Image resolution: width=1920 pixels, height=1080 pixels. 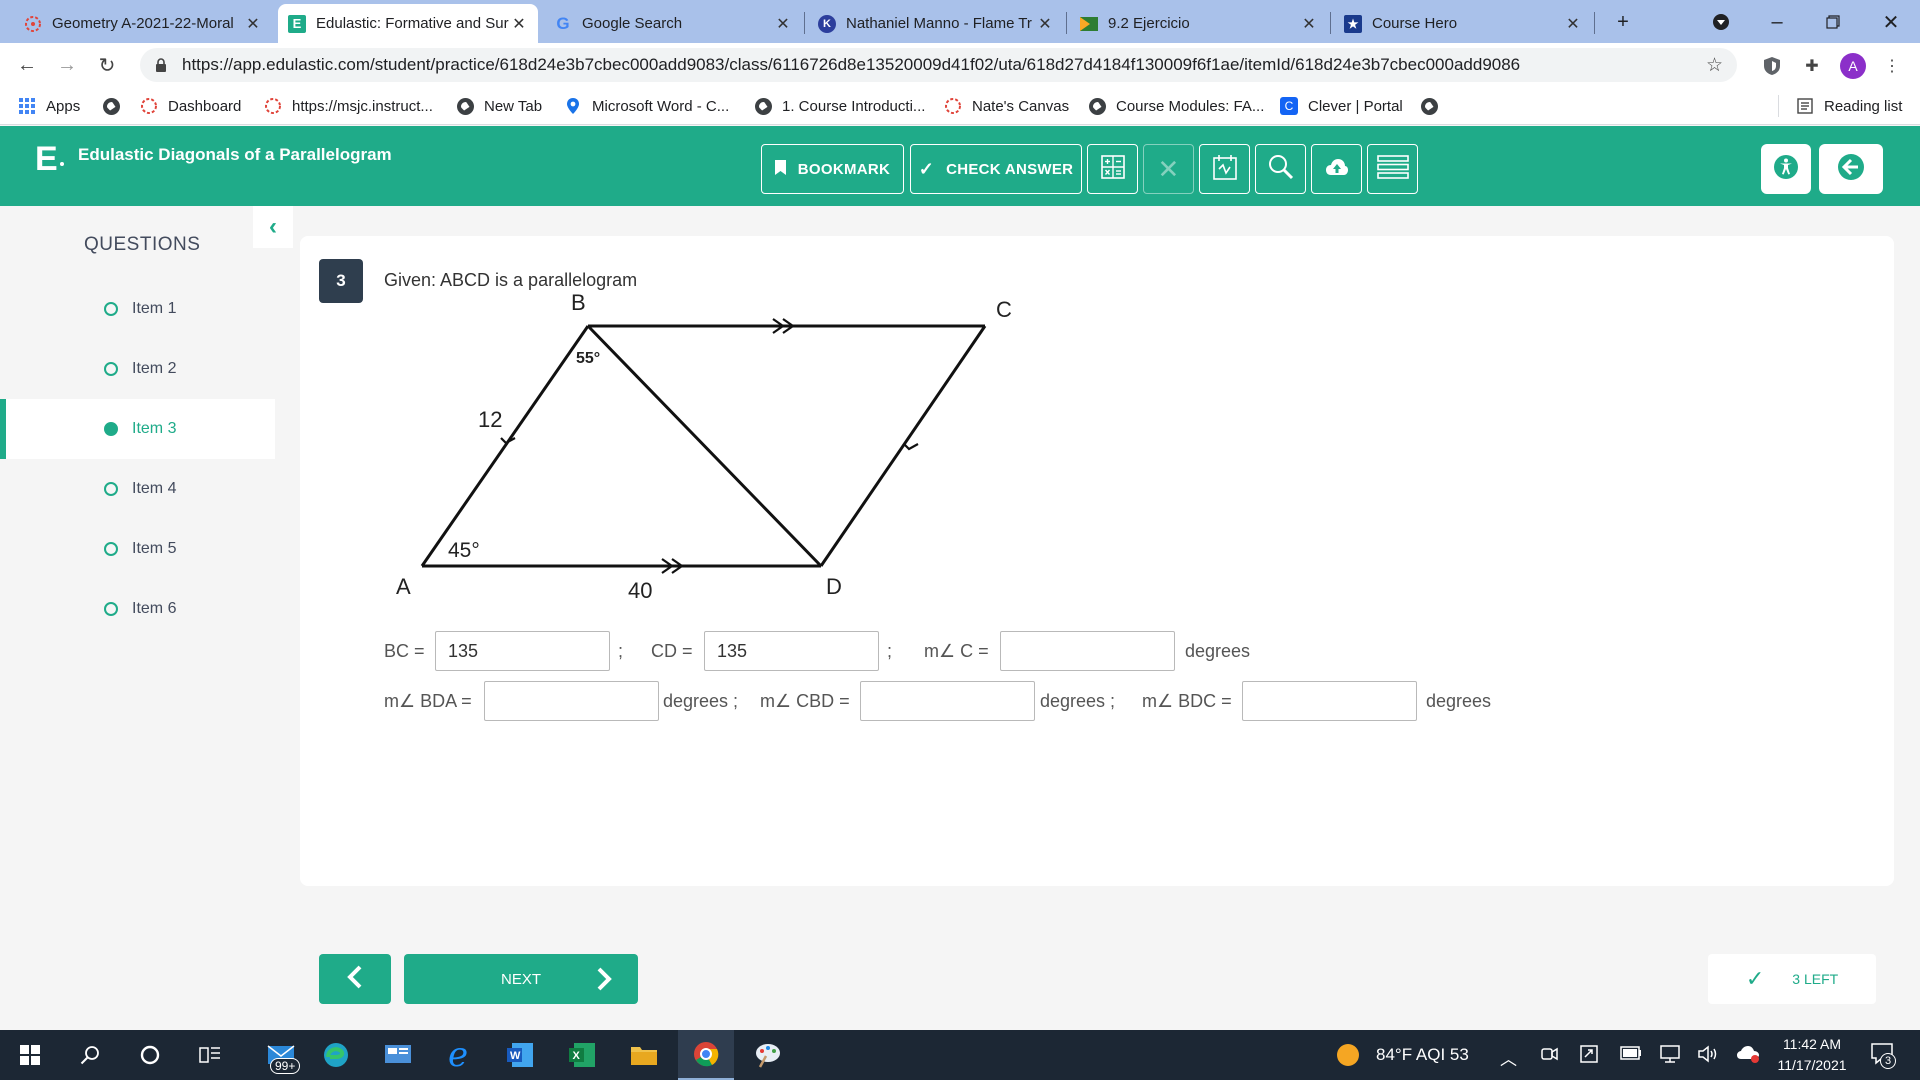 What do you see at coordinates (1883, 1055) in the screenshot?
I see `notifications-icon: 3` at bounding box center [1883, 1055].